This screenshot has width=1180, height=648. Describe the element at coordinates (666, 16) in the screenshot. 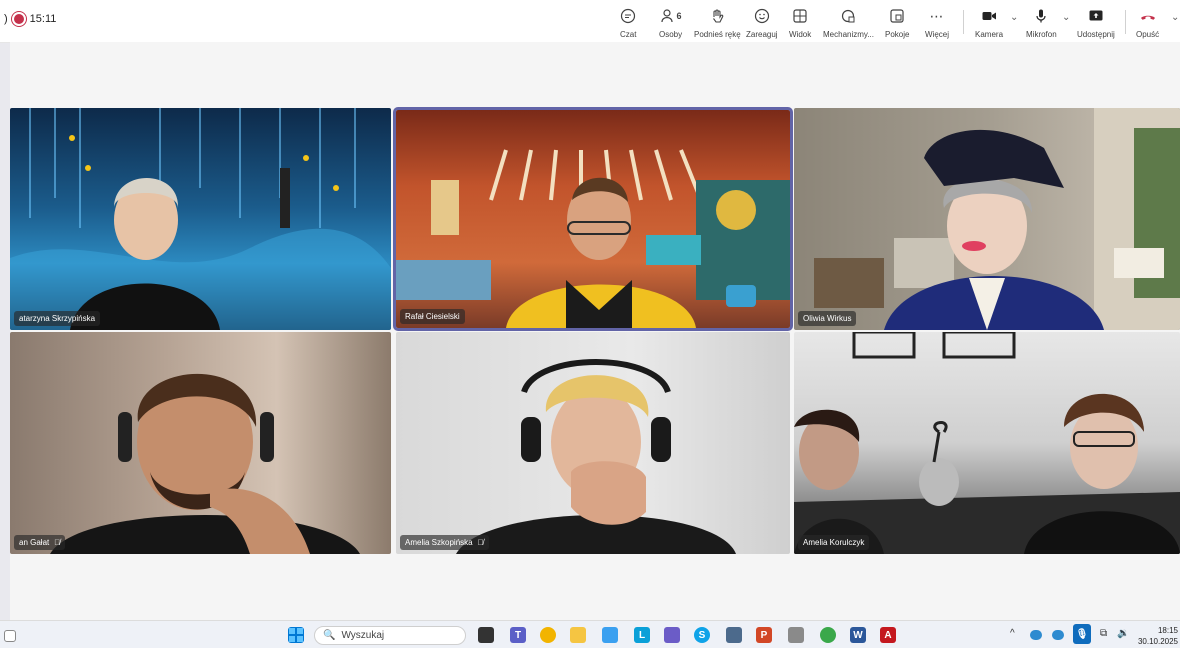

I see `people-icon` at that location.